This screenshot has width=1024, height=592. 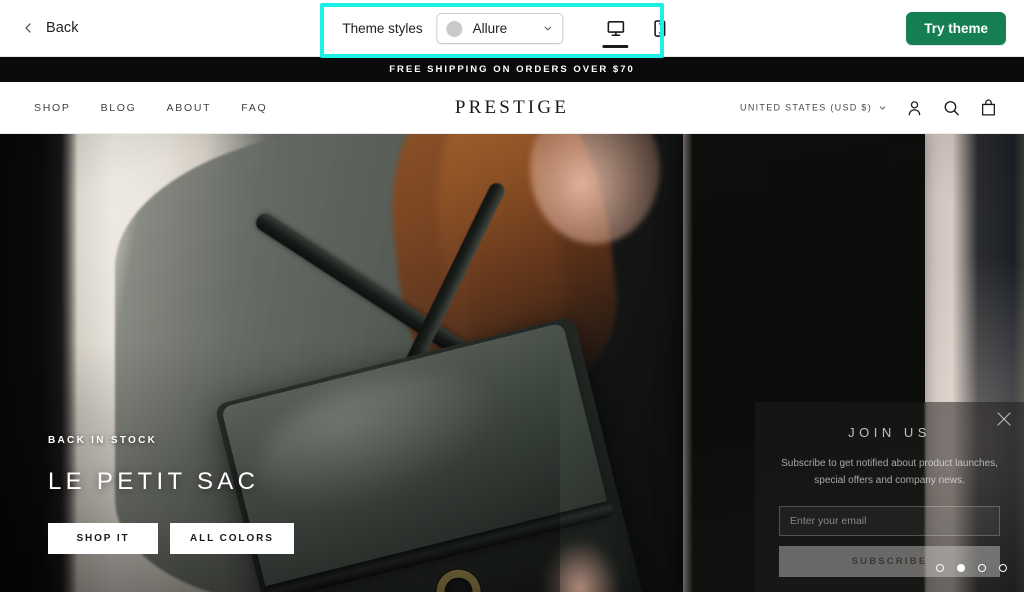 What do you see at coordinates (52, 108) in the screenshot?
I see `nav-link-shop: SHOP` at bounding box center [52, 108].